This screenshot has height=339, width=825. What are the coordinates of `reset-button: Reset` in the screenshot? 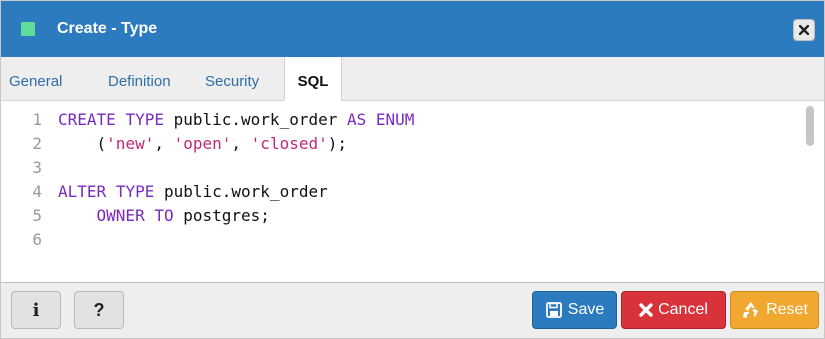 It's located at (774, 310).